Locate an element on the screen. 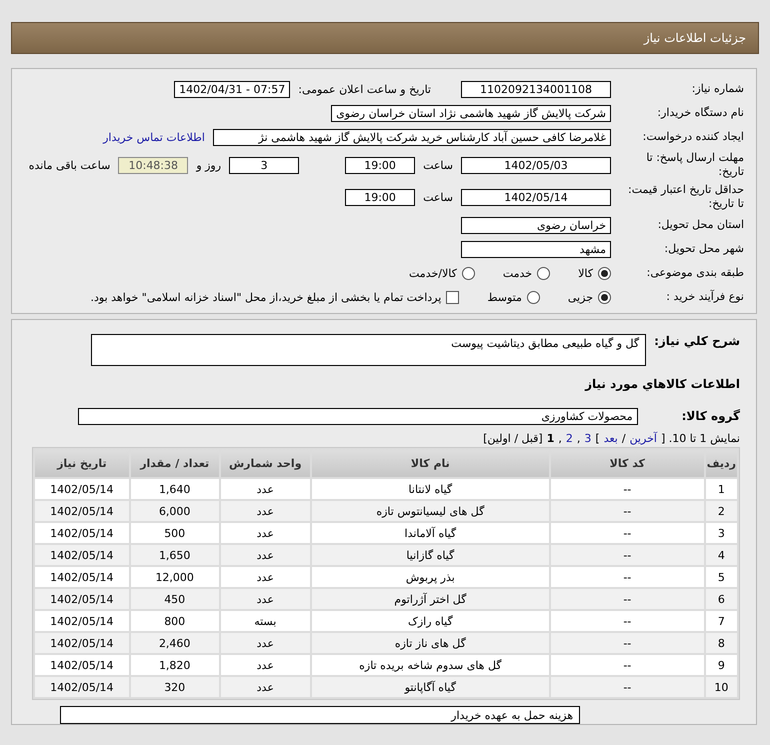 Image resolution: width=770 pixels, height=745 pixels. page-header: جزئیات اطلاعات نیاز is located at coordinates (385, 38).